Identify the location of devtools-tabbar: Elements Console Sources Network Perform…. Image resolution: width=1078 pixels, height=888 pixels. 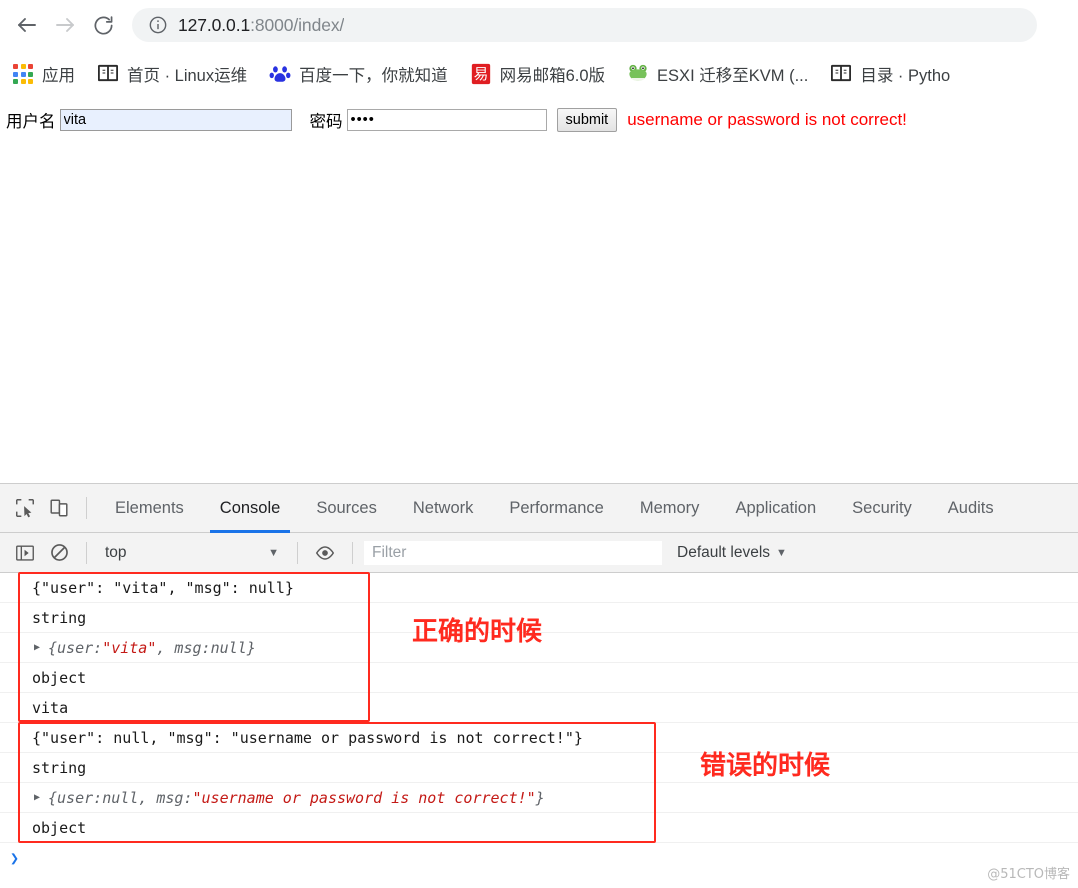
(539, 508).